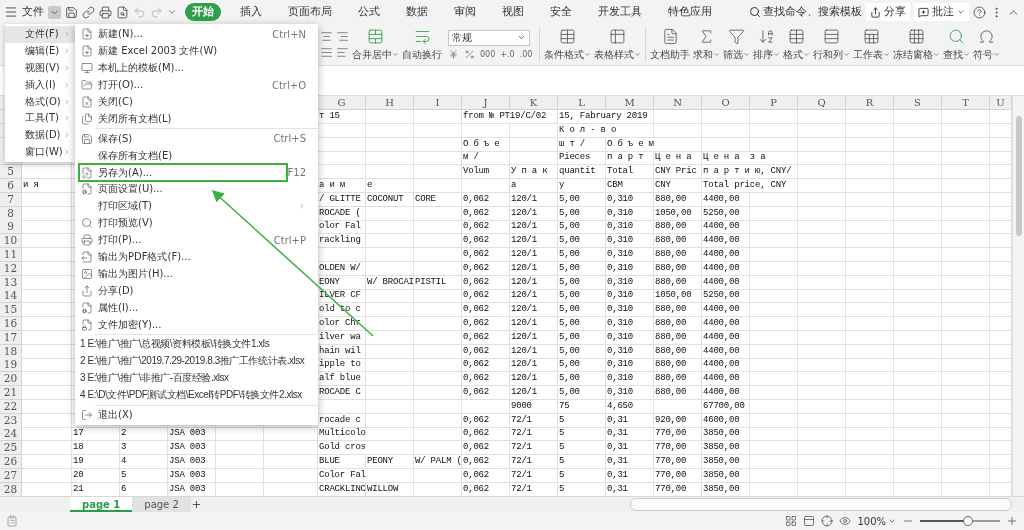  Describe the element at coordinates (43, 101) in the screenshot. I see `menu-label: 格式(O)` at that location.